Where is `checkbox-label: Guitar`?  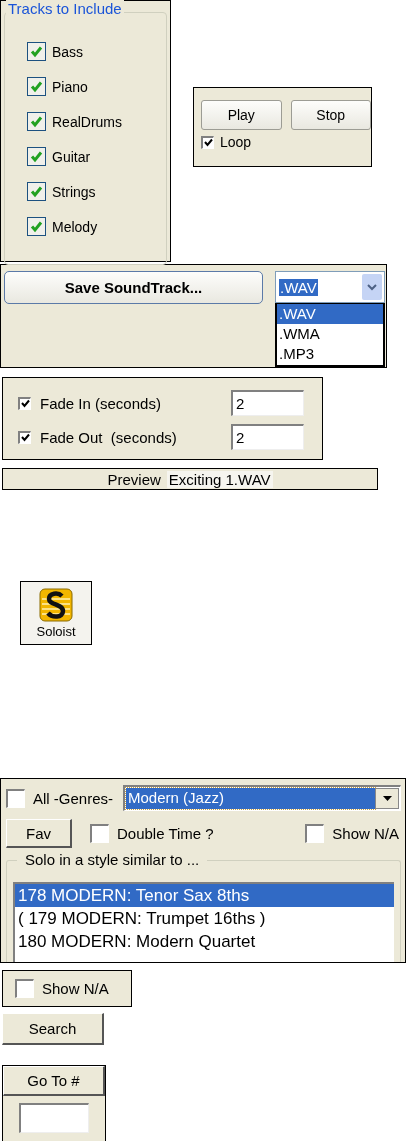 checkbox-label: Guitar is located at coordinates (71, 156).